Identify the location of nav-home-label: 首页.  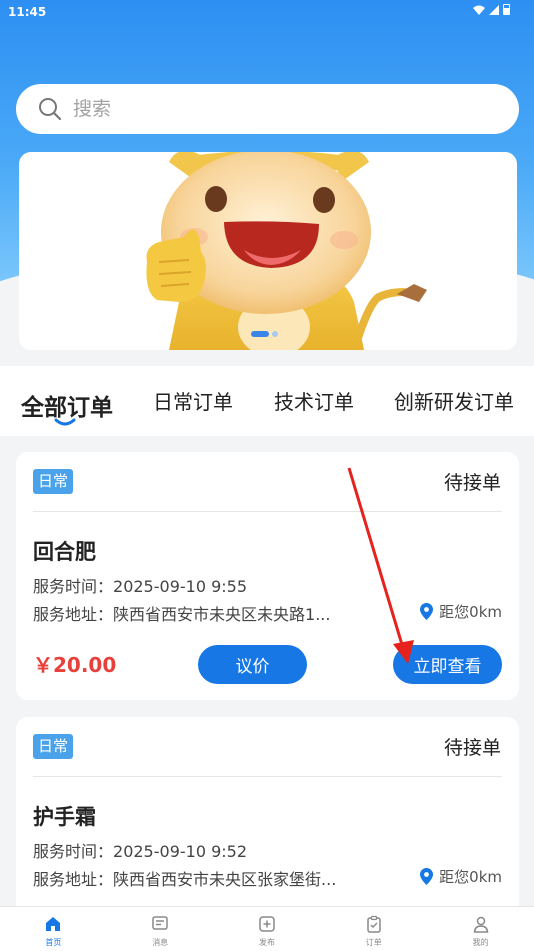
(53, 942).